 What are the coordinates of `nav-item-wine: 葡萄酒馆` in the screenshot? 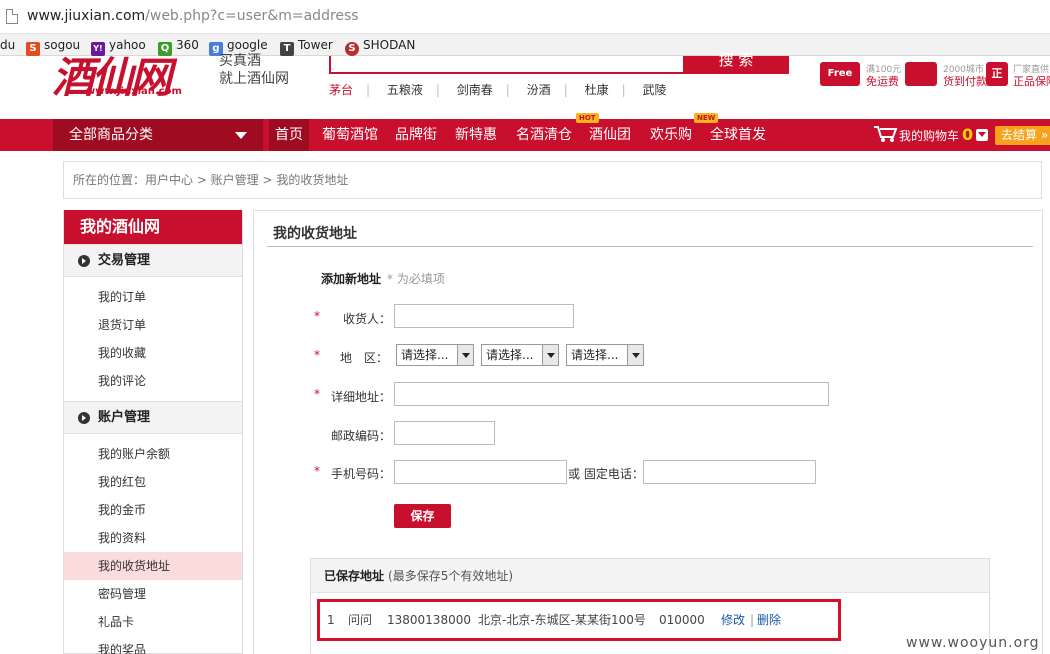 It's located at (350, 135).